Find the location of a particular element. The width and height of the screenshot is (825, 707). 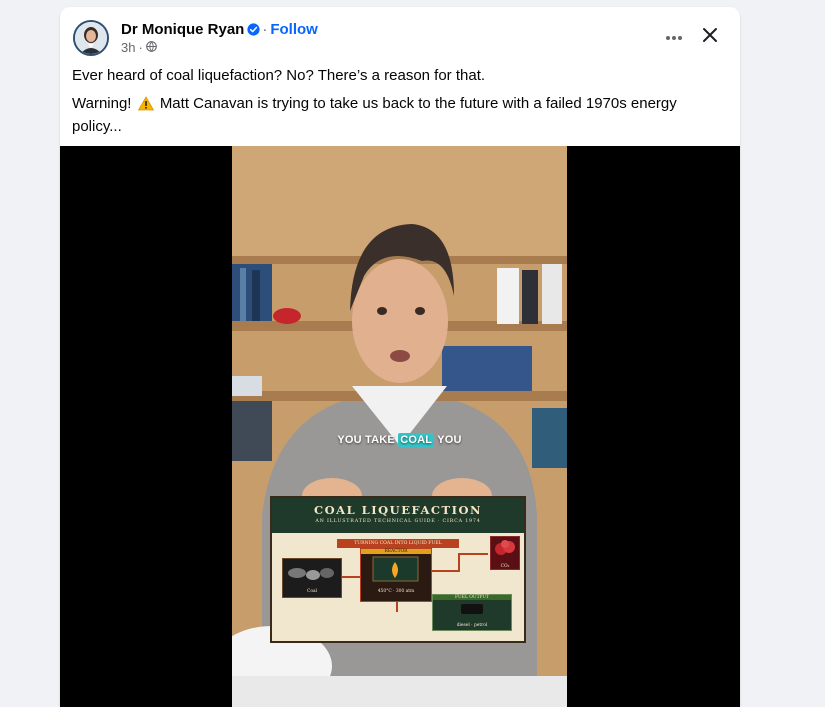

post-time: 3h is located at coordinates (128, 47).